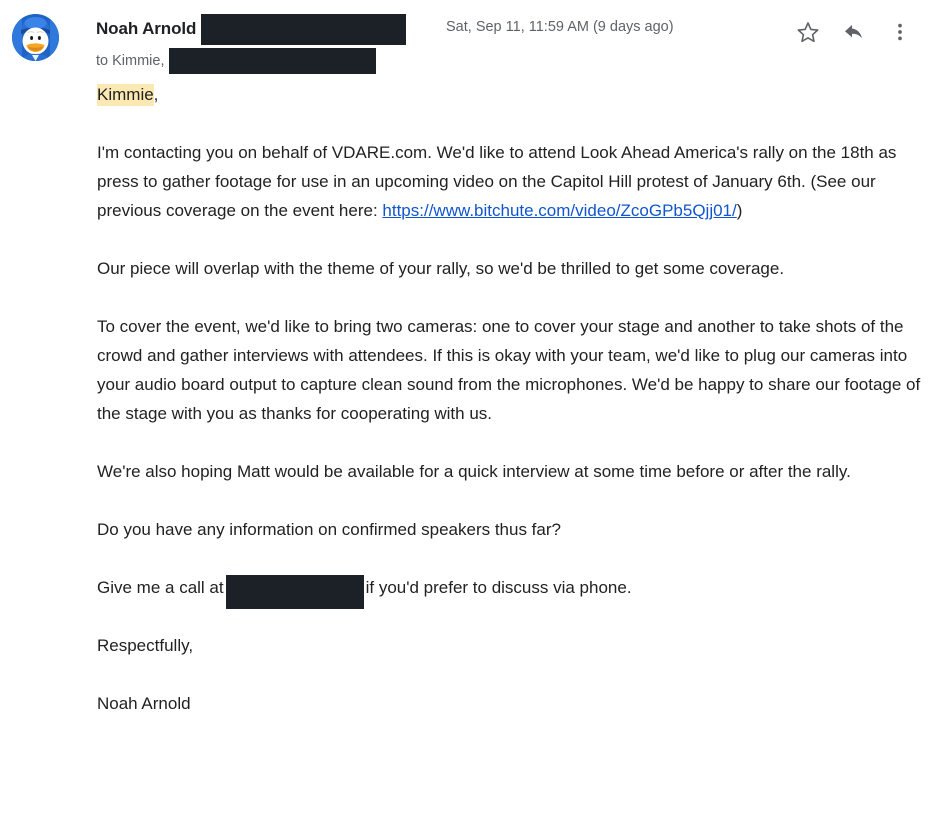  I want to click on recipient-row: to Kimmie,, so click(236, 61).